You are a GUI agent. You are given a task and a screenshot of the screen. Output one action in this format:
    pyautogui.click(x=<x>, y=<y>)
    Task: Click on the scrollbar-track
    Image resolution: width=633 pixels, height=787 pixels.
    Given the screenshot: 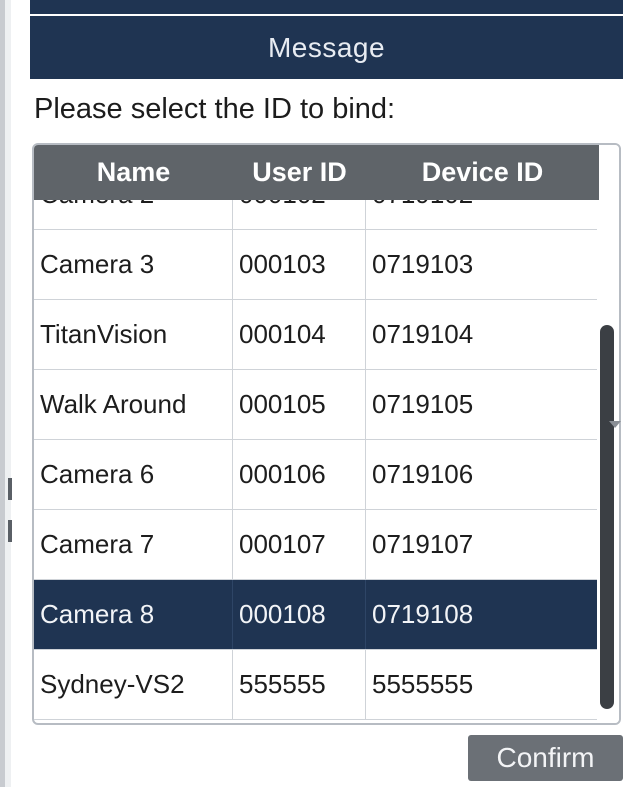 What is the action you would take?
    pyautogui.click(x=608, y=434)
    